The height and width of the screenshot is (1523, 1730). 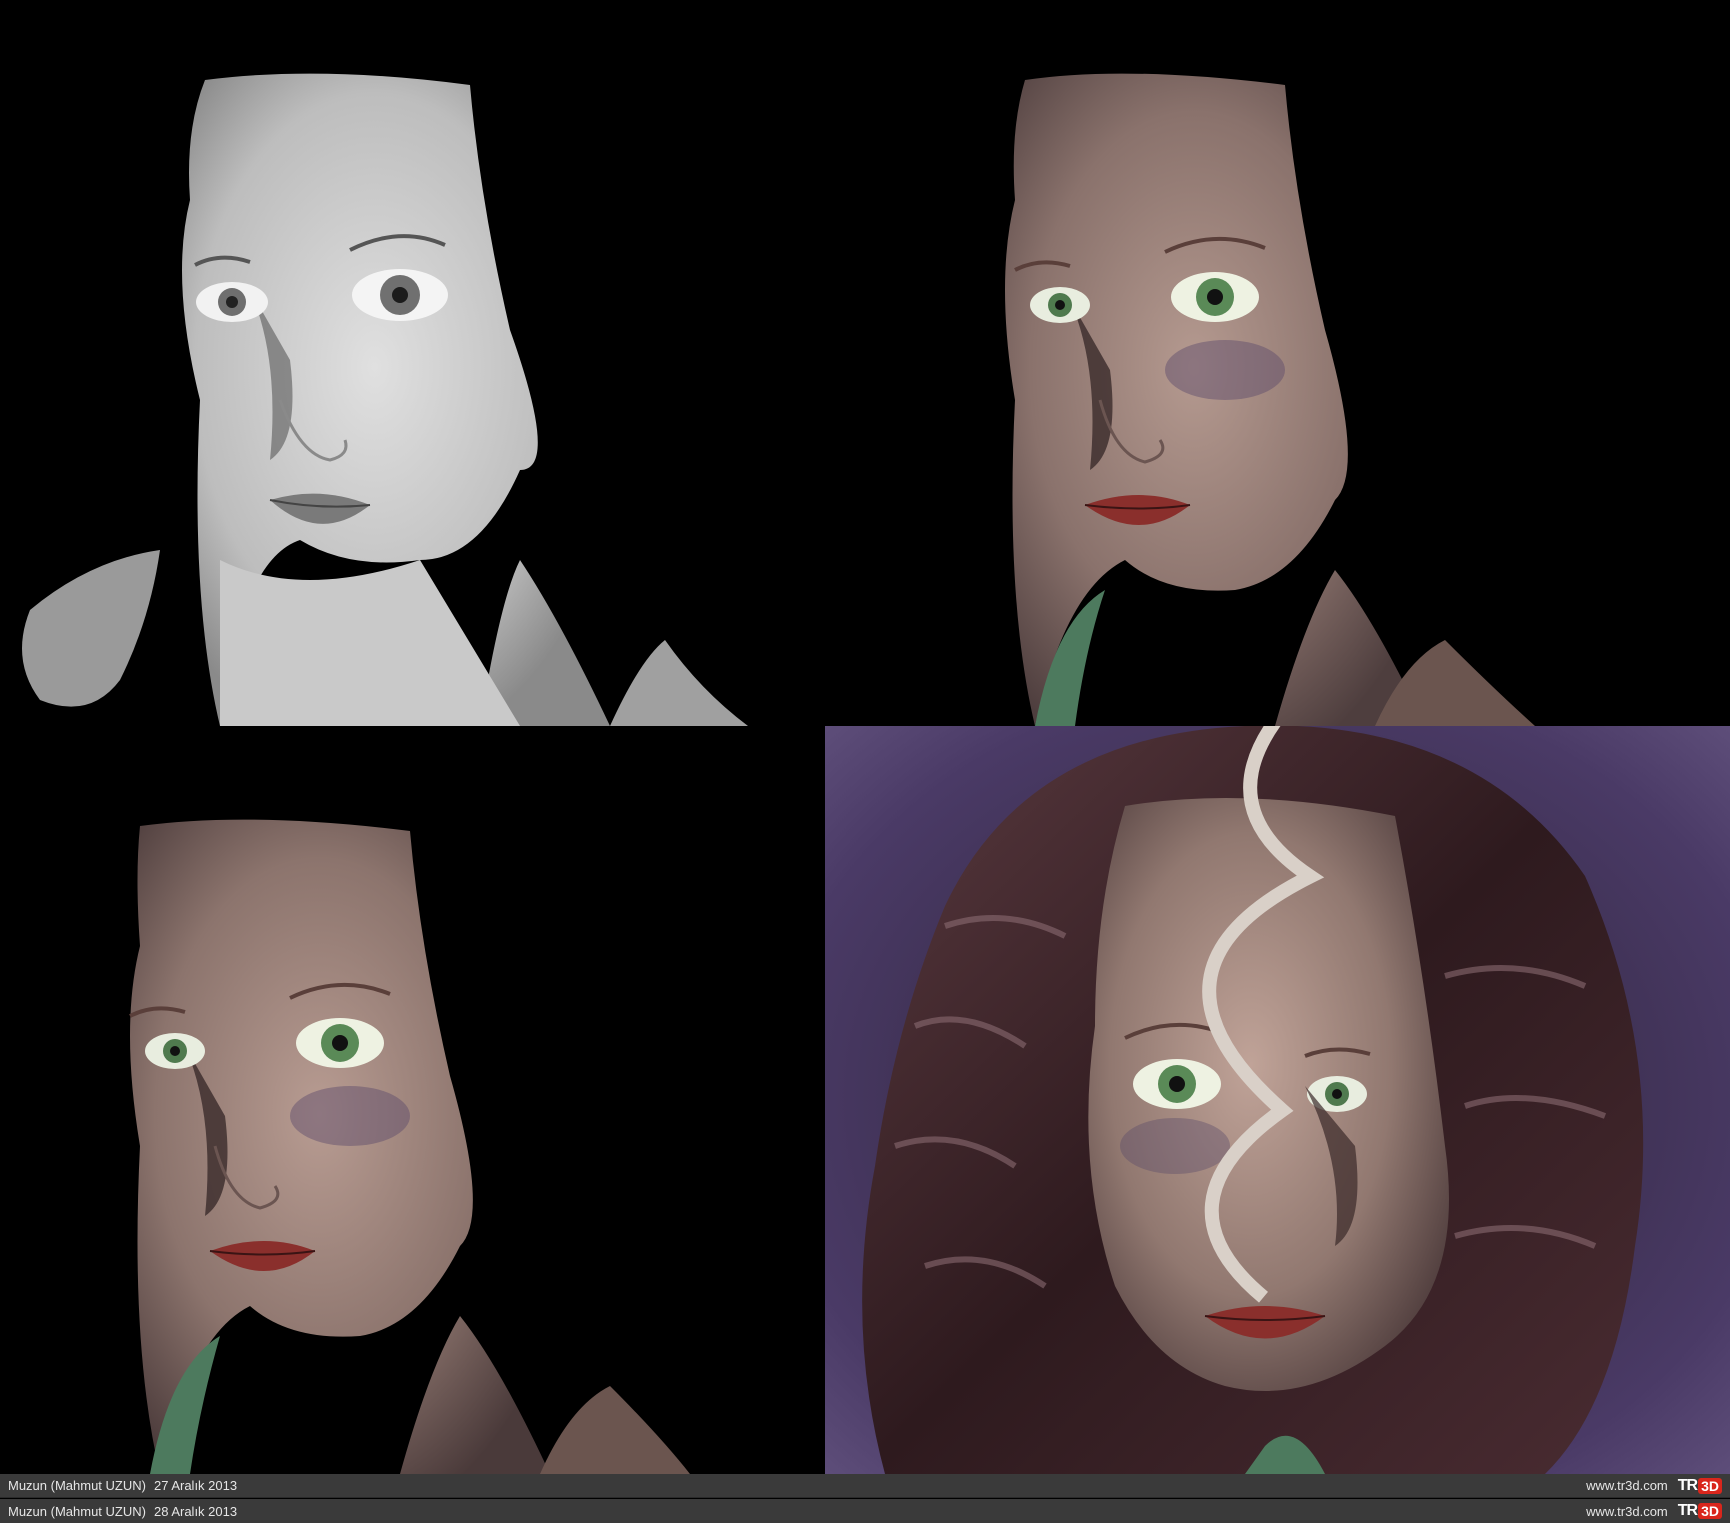 What do you see at coordinates (1263, 1014) in the screenshot?
I see `artist-signature` at bounding box center [1263, 1014].